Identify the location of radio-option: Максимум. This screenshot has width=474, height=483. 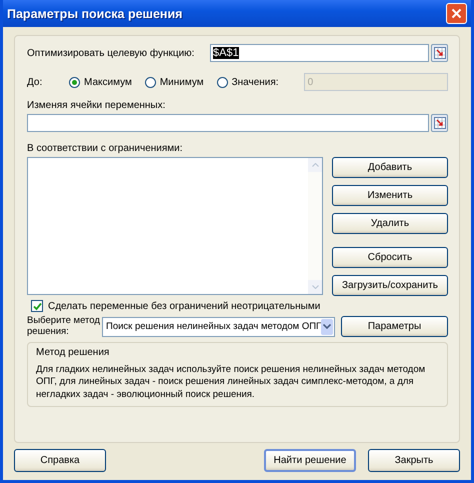
(100, 82).